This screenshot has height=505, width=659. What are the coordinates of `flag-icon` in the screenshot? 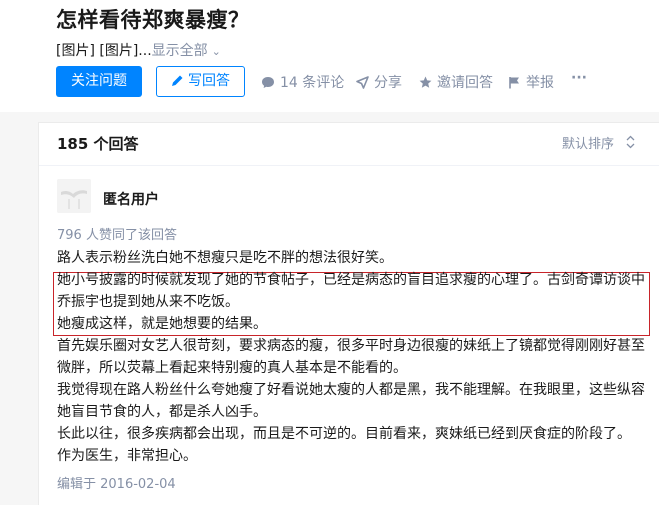 It's located at (514, 83).